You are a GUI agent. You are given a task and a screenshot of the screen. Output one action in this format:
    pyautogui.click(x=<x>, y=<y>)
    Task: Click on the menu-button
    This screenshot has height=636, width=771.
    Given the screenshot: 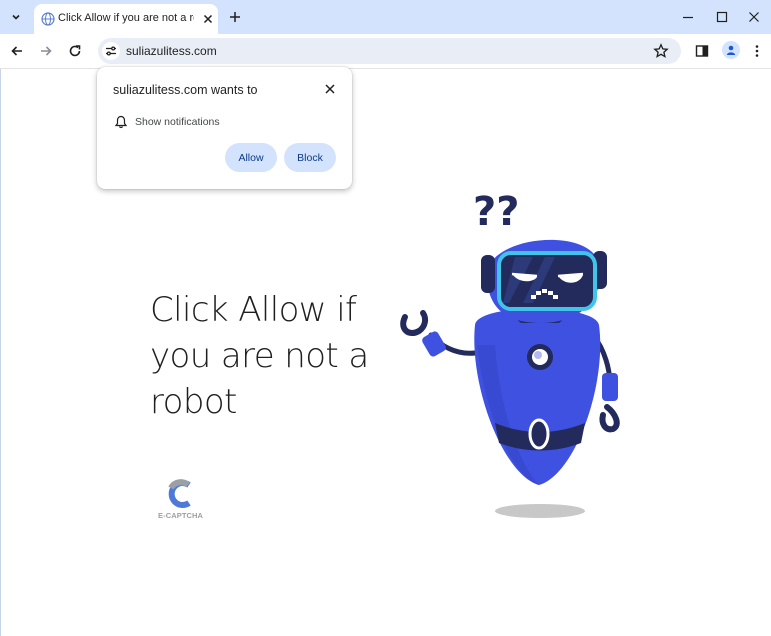 What is the action you would take?
    pyautogui.click(x=757, y=51)
    